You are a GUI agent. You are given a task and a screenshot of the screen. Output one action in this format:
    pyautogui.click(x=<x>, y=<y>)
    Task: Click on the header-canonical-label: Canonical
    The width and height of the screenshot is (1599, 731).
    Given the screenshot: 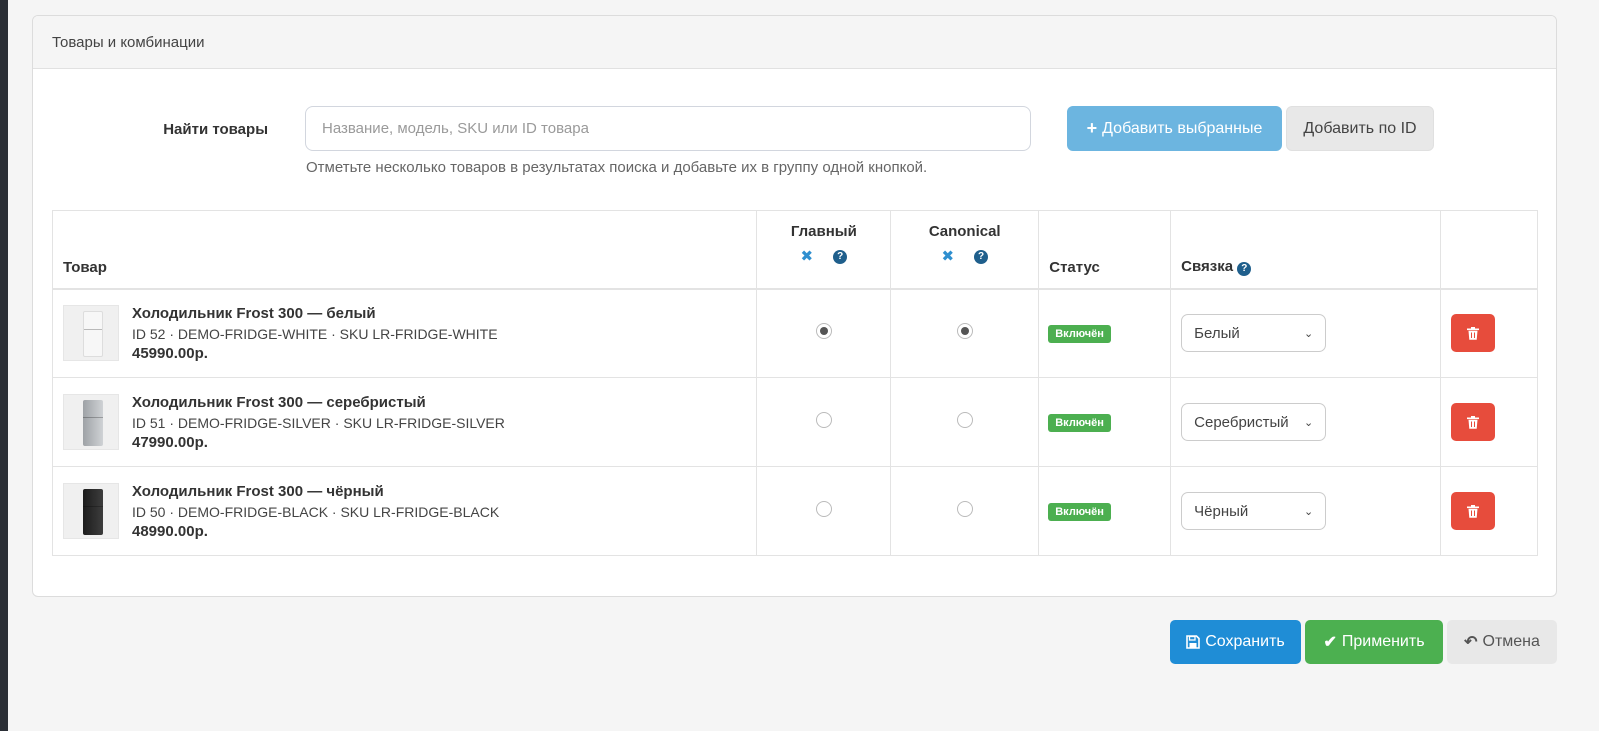 What is the action you would take?
    pyautogui.click(x=964, y=231)
    